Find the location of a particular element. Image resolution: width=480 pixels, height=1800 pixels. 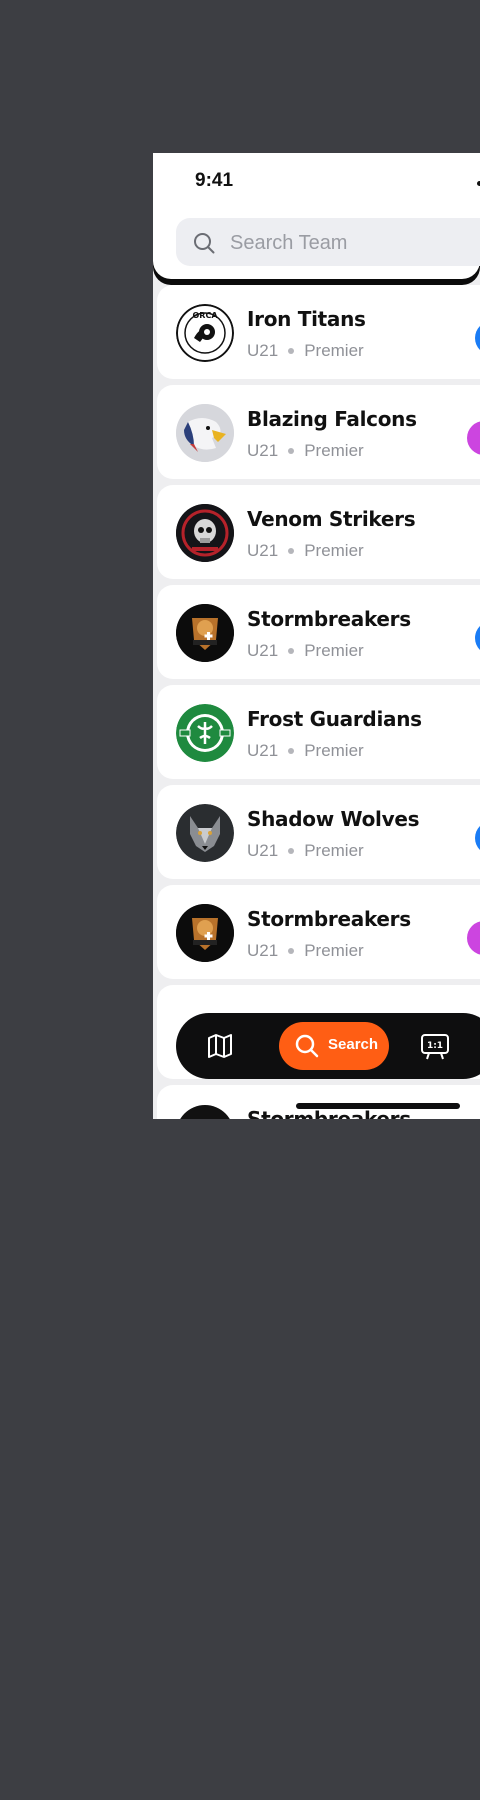

team-card: Blazing Falcons U21 Premier is located at coordinates (318, 432).